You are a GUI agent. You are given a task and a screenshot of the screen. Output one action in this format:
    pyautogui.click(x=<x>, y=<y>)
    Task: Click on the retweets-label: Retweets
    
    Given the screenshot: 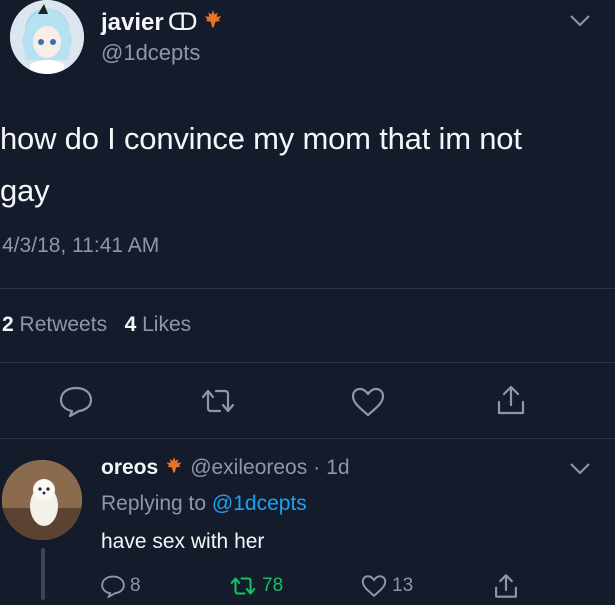 What is the action you would take?
    pyautogui.click(x=63, y=324)
    